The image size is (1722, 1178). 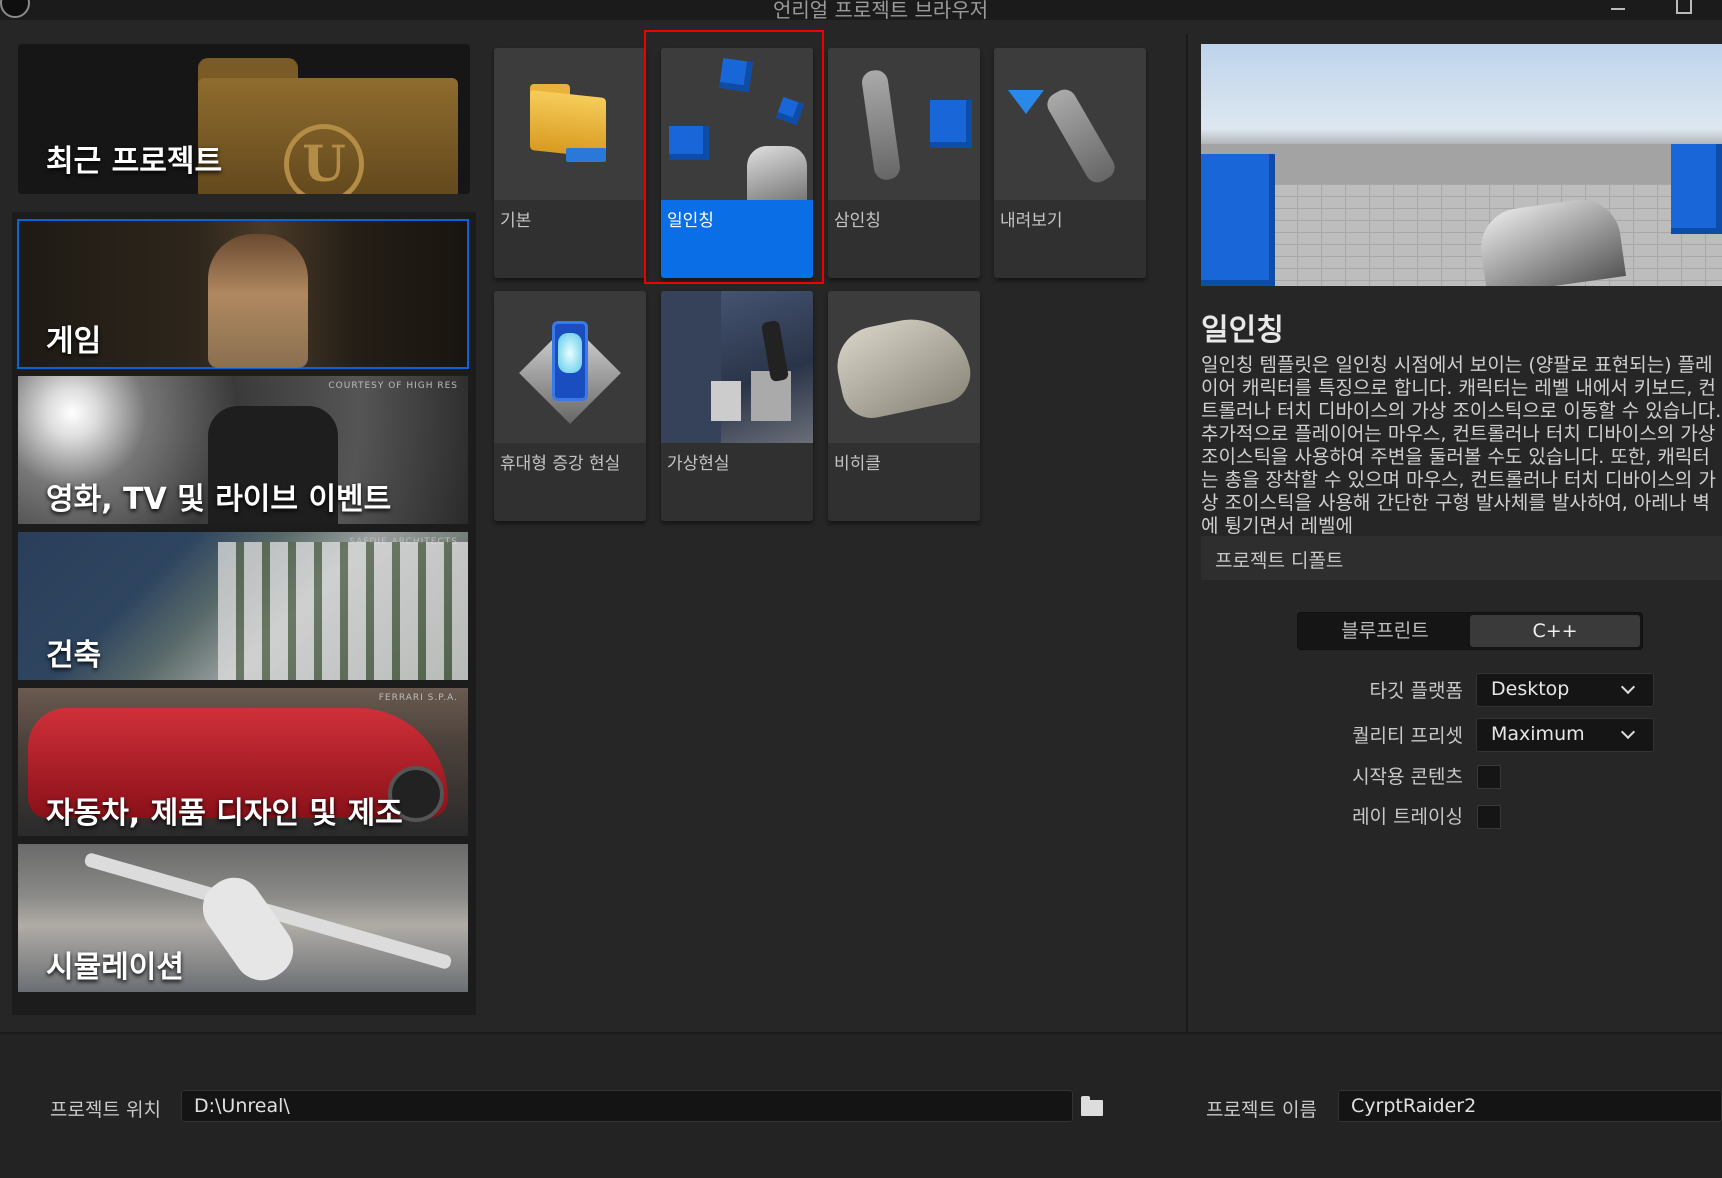 What do you see at coordinates (15, 9) in the screenshot?
I see `unreal-logo-icon` at bounding box center [15, 9].